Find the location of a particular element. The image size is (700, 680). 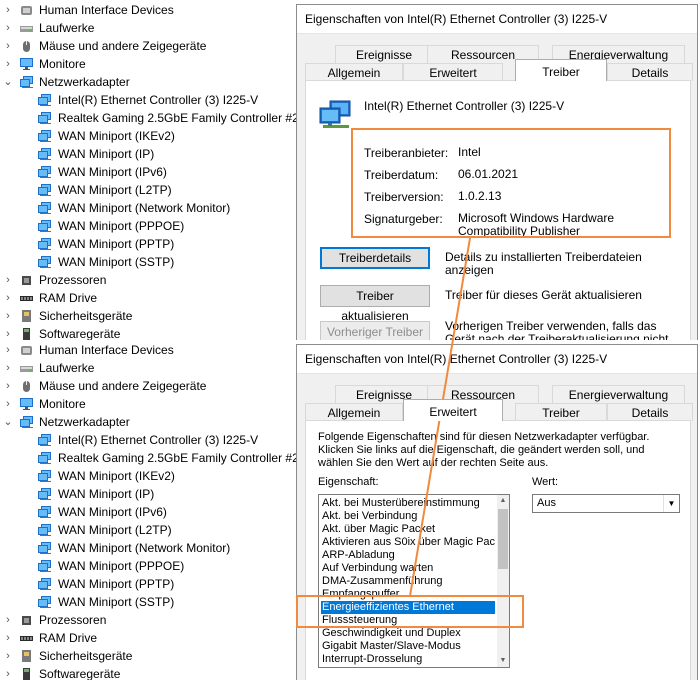

scroll-up-icon: ▲ is located at coordinates (503, 501).